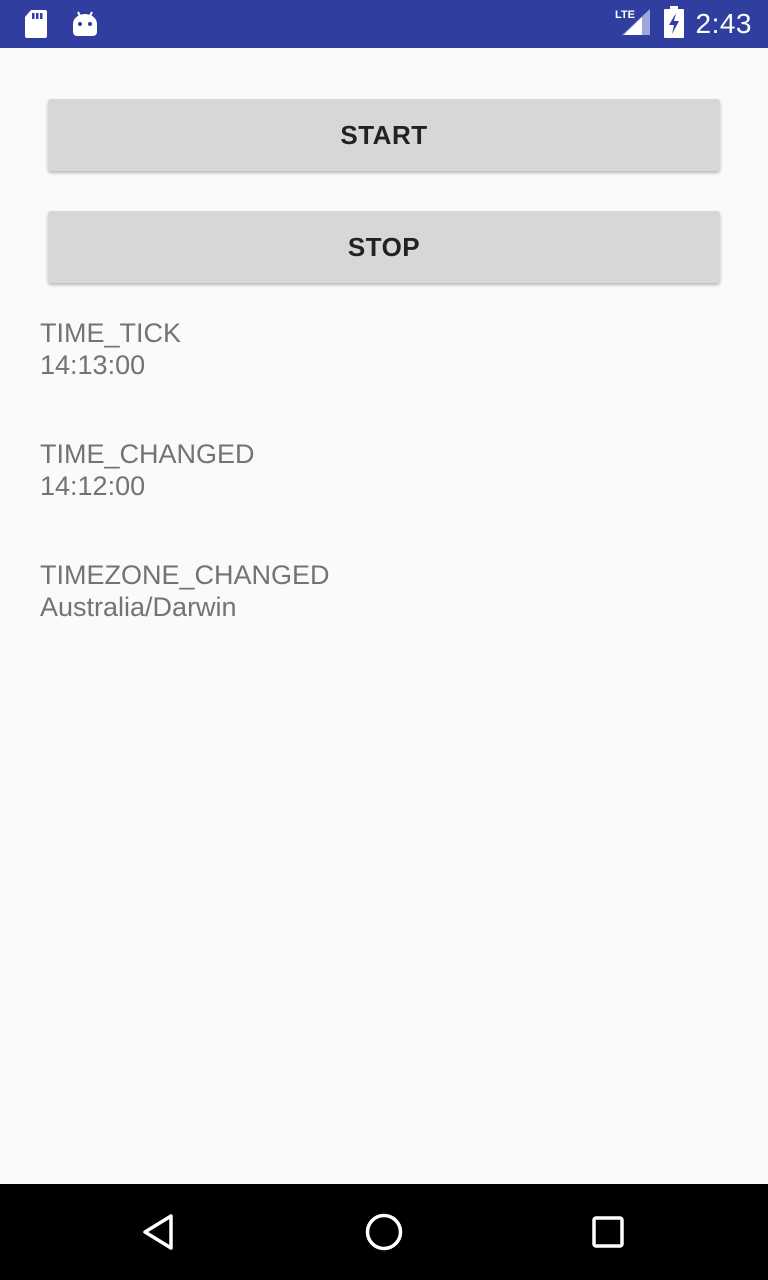 This screenshot has height=1280, width=768. I want to click on navigation-bar, so click(384, 1232).